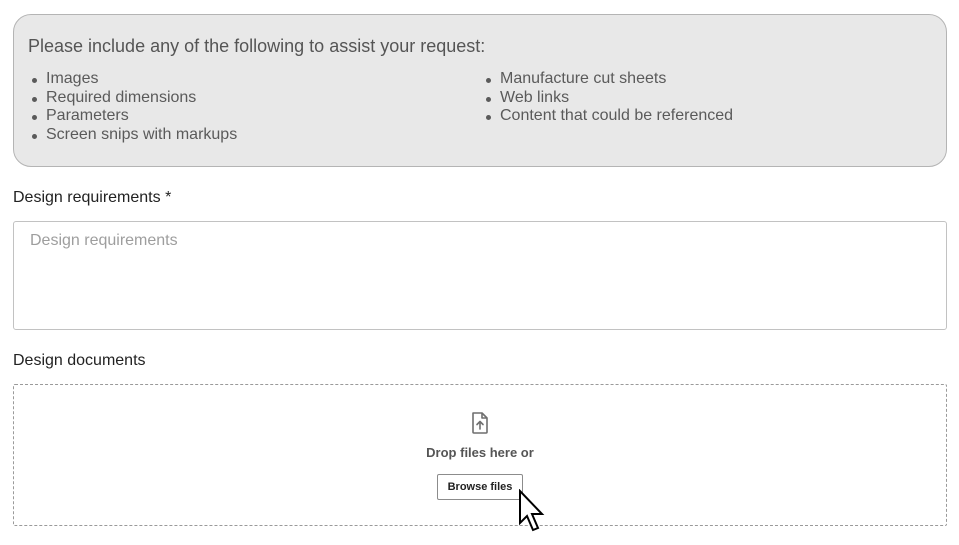  Describe the element at coordinates (480, 452) in the screenshot. I see `drop-files-text: Drop files here or` at that location.